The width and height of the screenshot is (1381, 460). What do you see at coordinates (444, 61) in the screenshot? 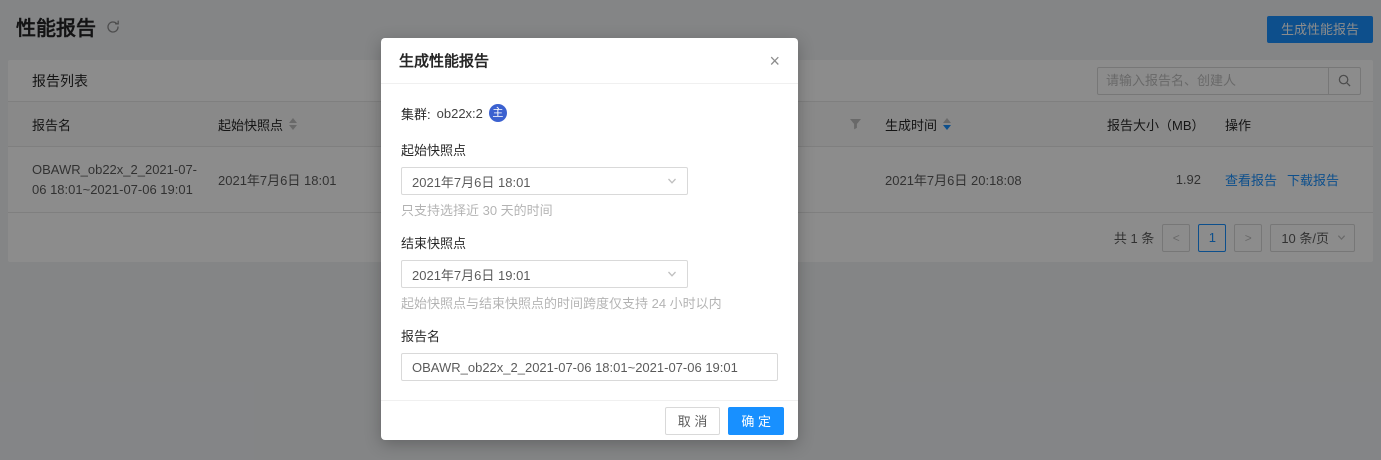
I see `modal-title: 生成性能报告` at bounding box center [444, 61].